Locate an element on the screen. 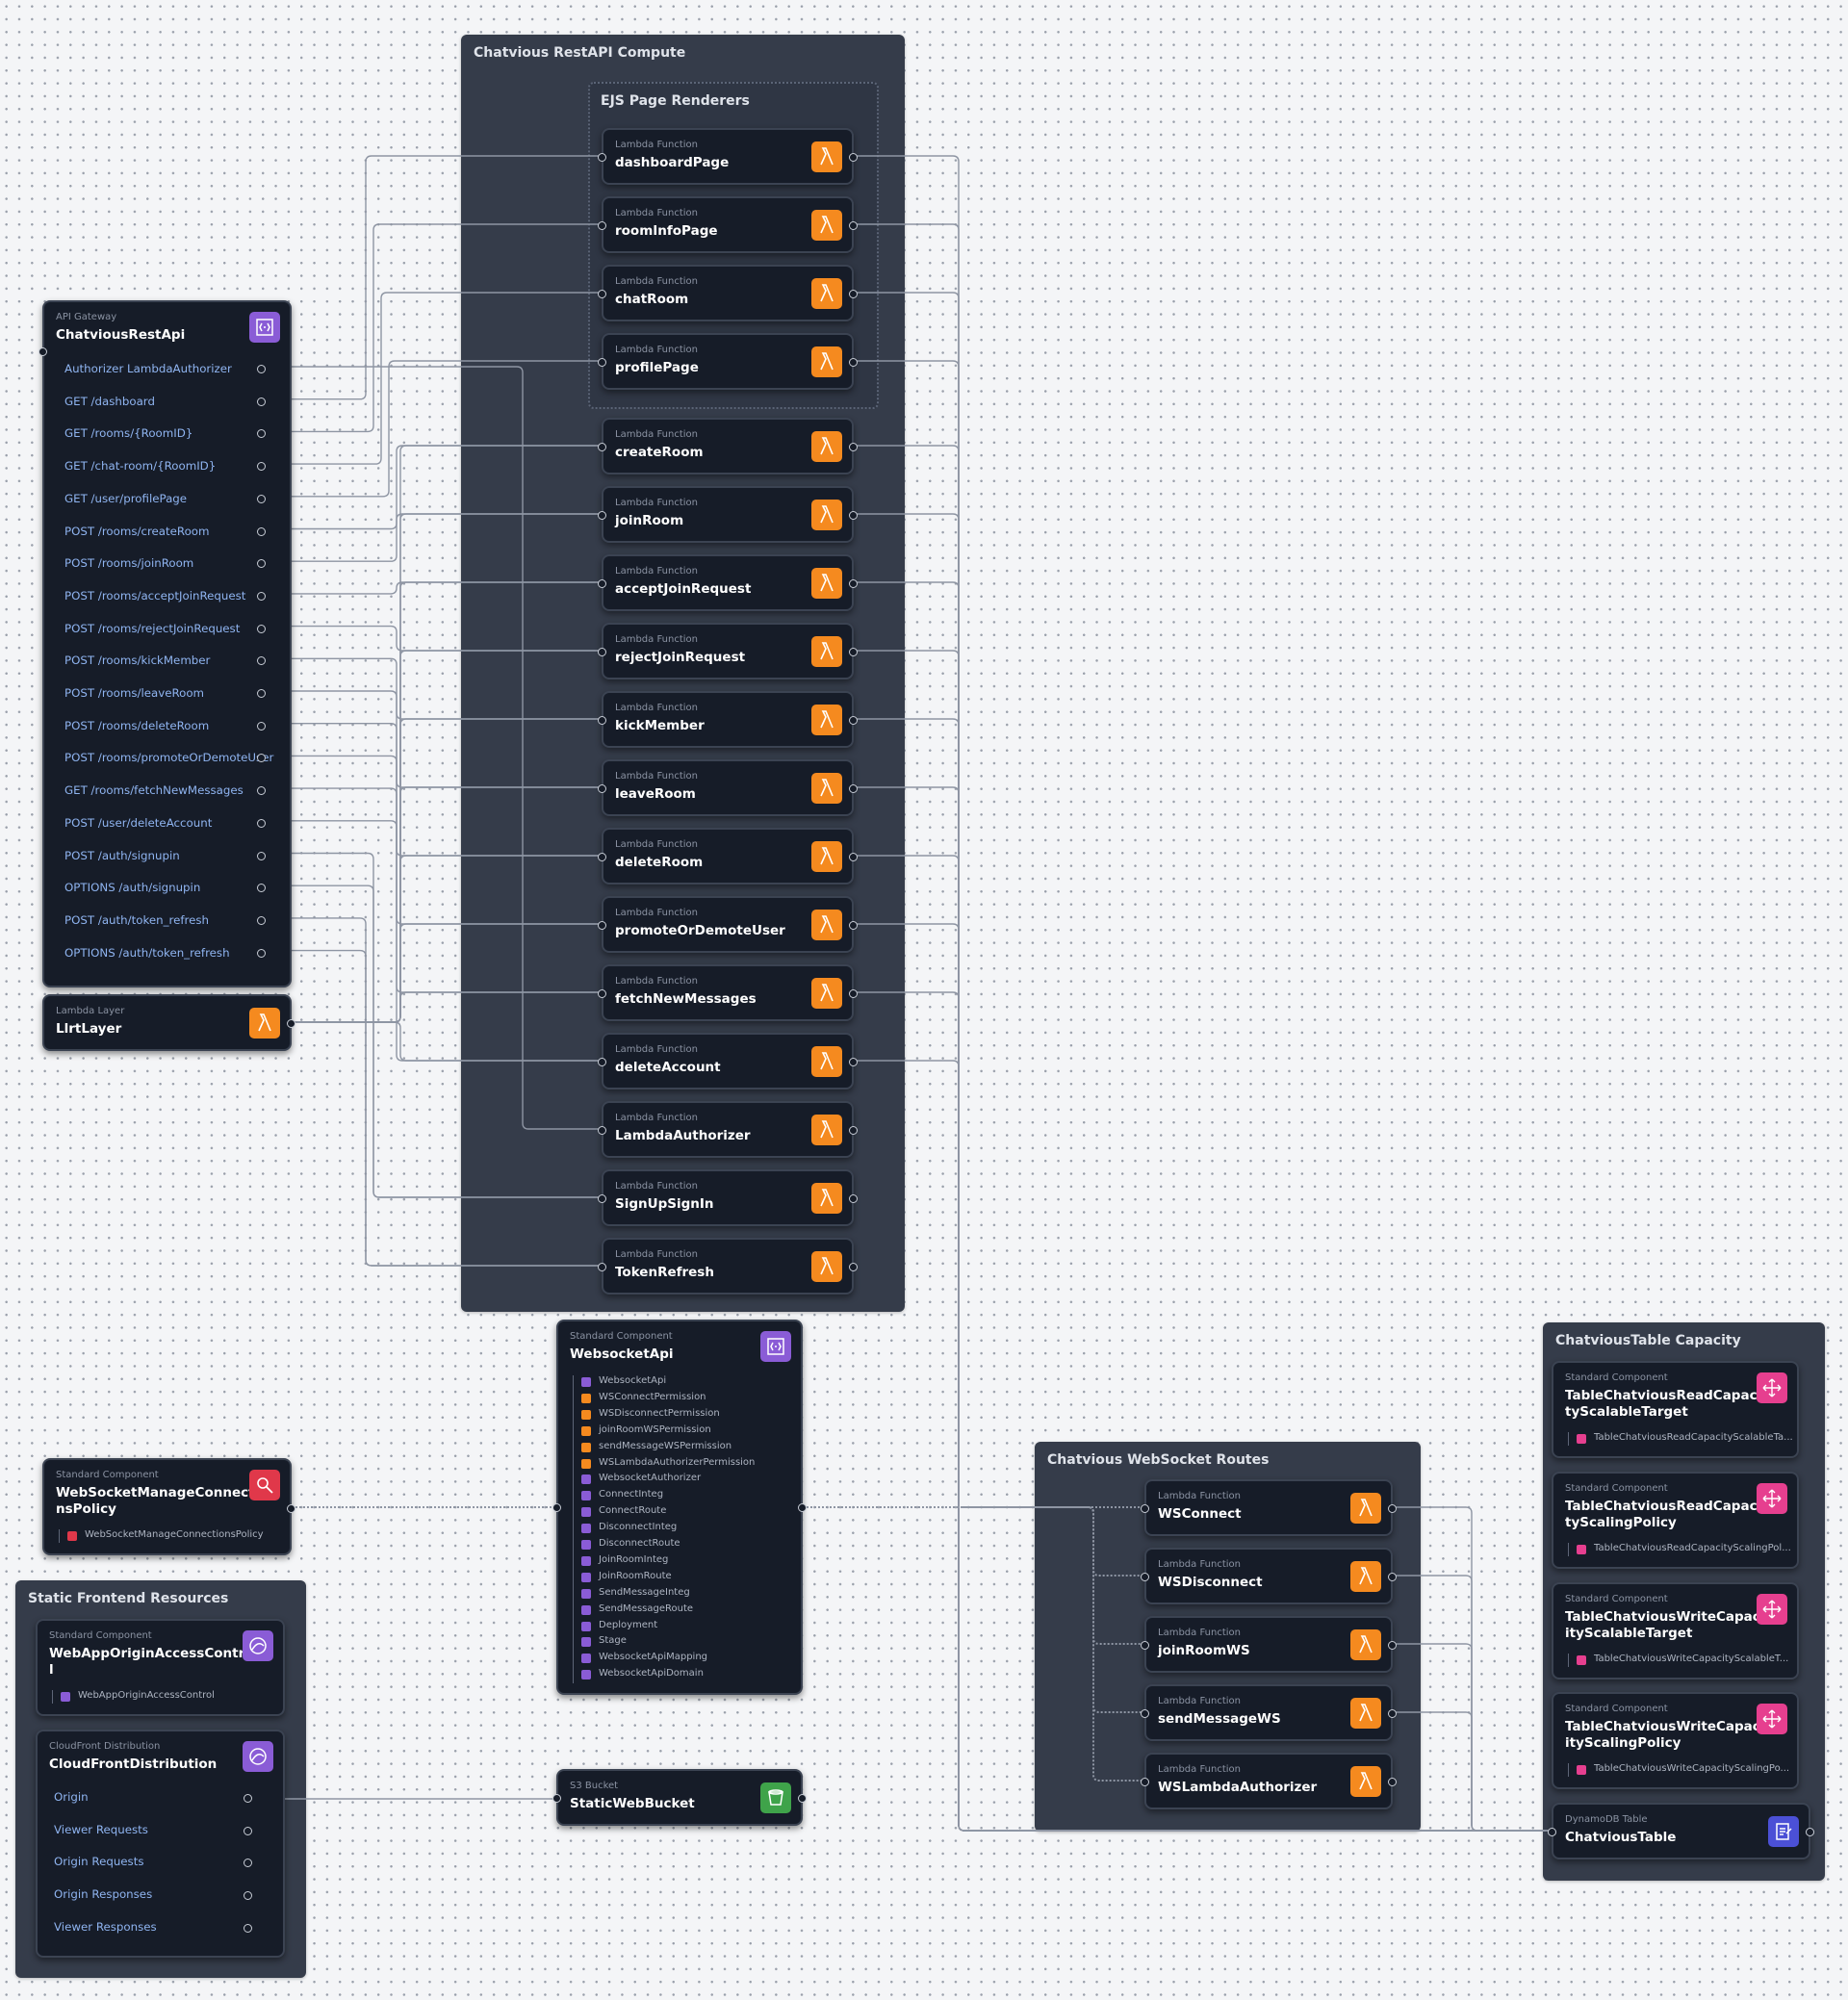  lambda-function-node: Lambda Function chatRoom is located at coordinates (728, 293).